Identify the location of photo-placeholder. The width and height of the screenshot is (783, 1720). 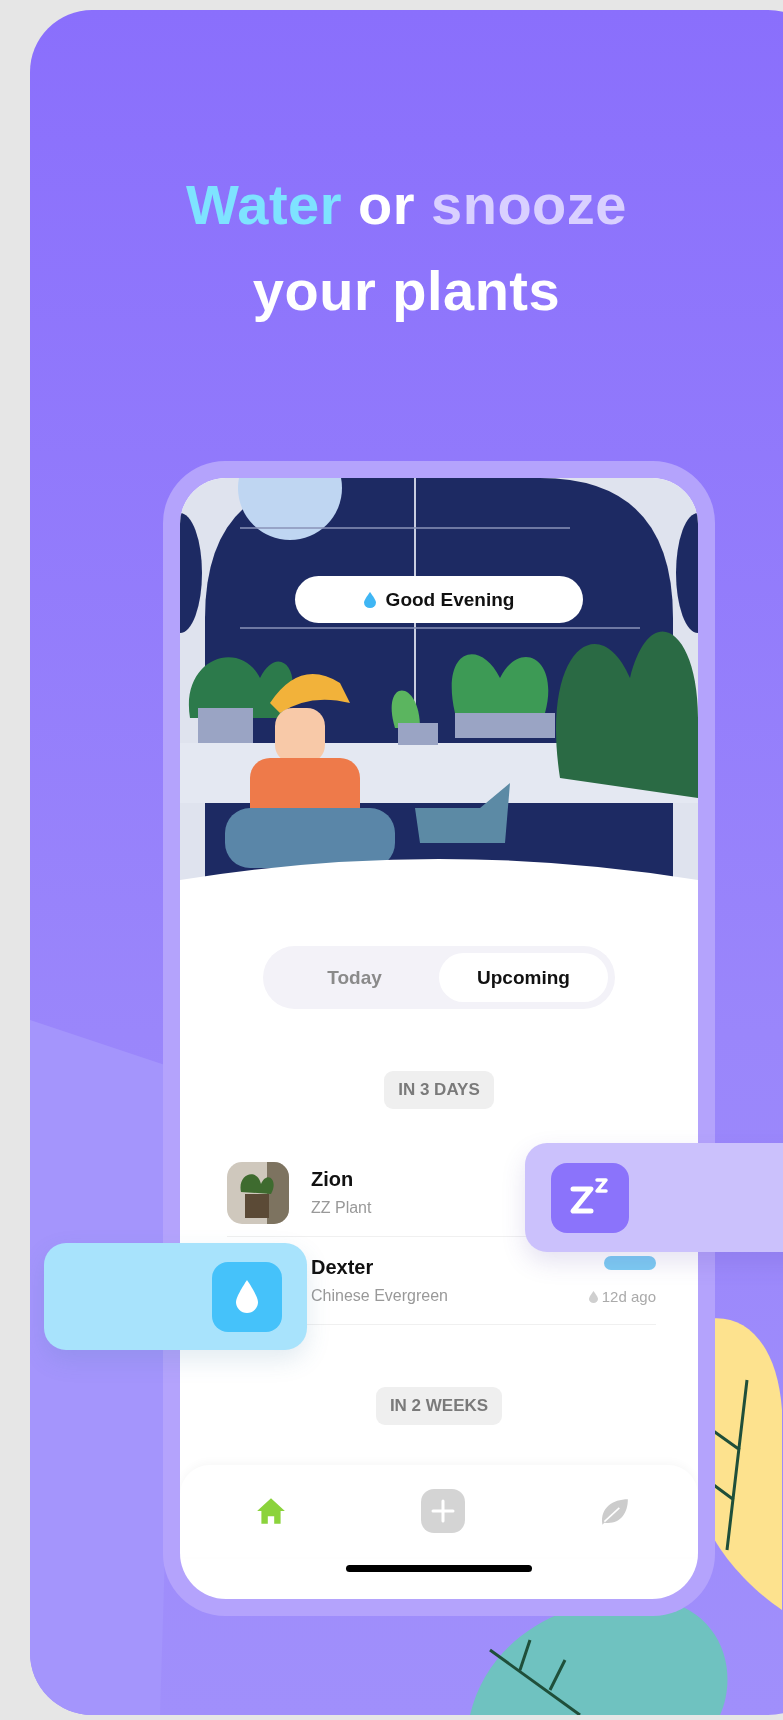
(258, 1192).